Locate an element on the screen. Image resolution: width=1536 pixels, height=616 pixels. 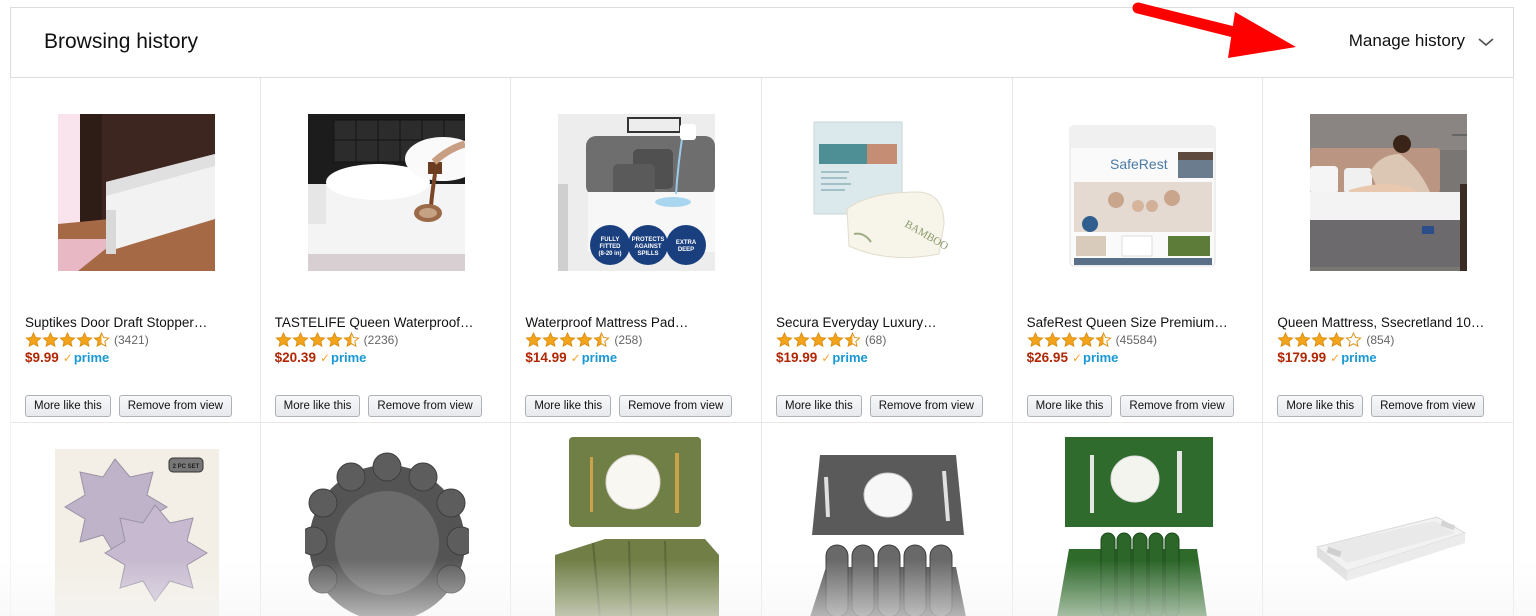
gray-round-placemat-image is located at coordinates (386, 526).